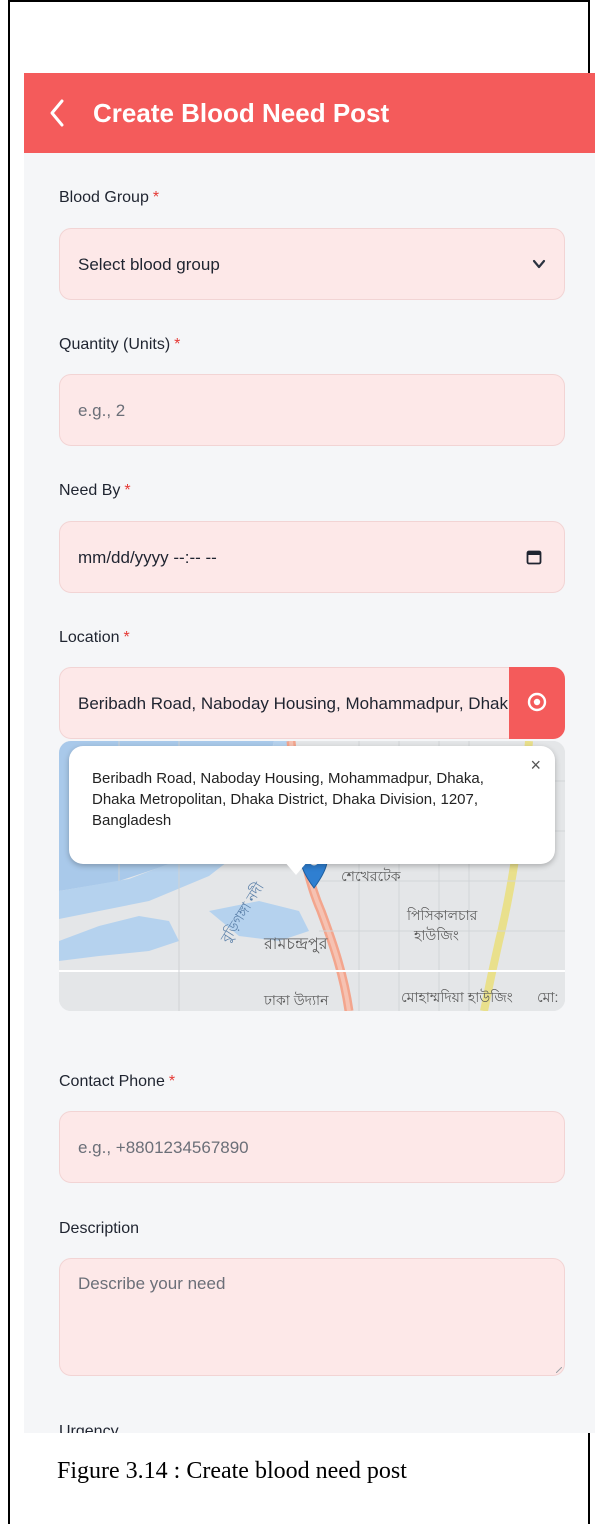  What do you see at coordinates (89, 637) in the screenshot?
I see `location-label-text: Location` at bounding box center [89, 637].